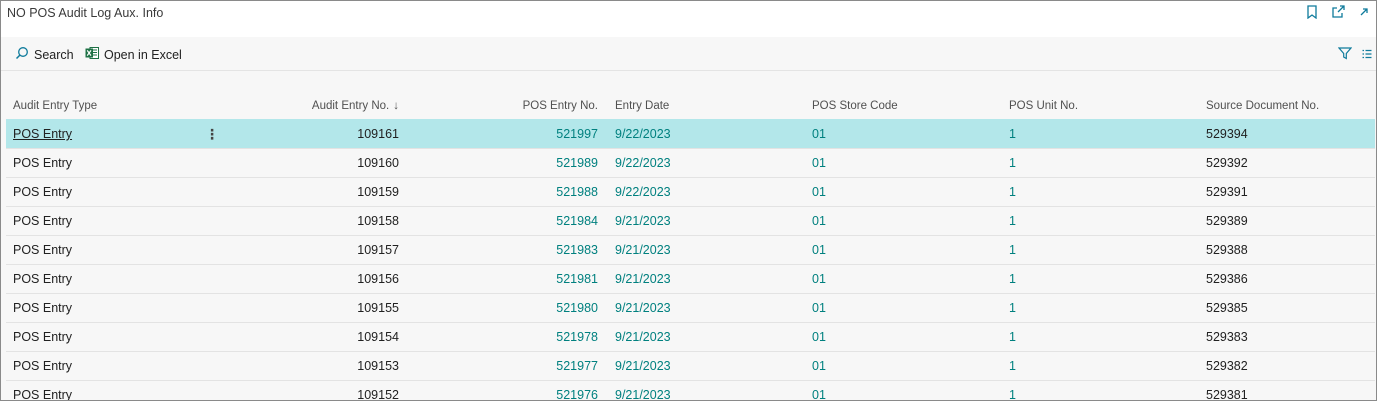  Describe the element at coordinates (688, 19) in the screenshot. I see `title-bar: NO POS Audit Log Aux. Info` at that location.